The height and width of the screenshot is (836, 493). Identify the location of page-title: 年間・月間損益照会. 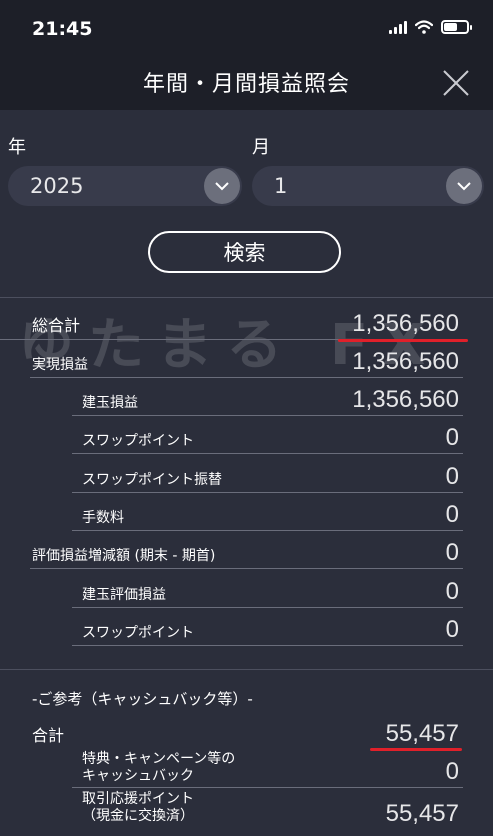
(246, 84).